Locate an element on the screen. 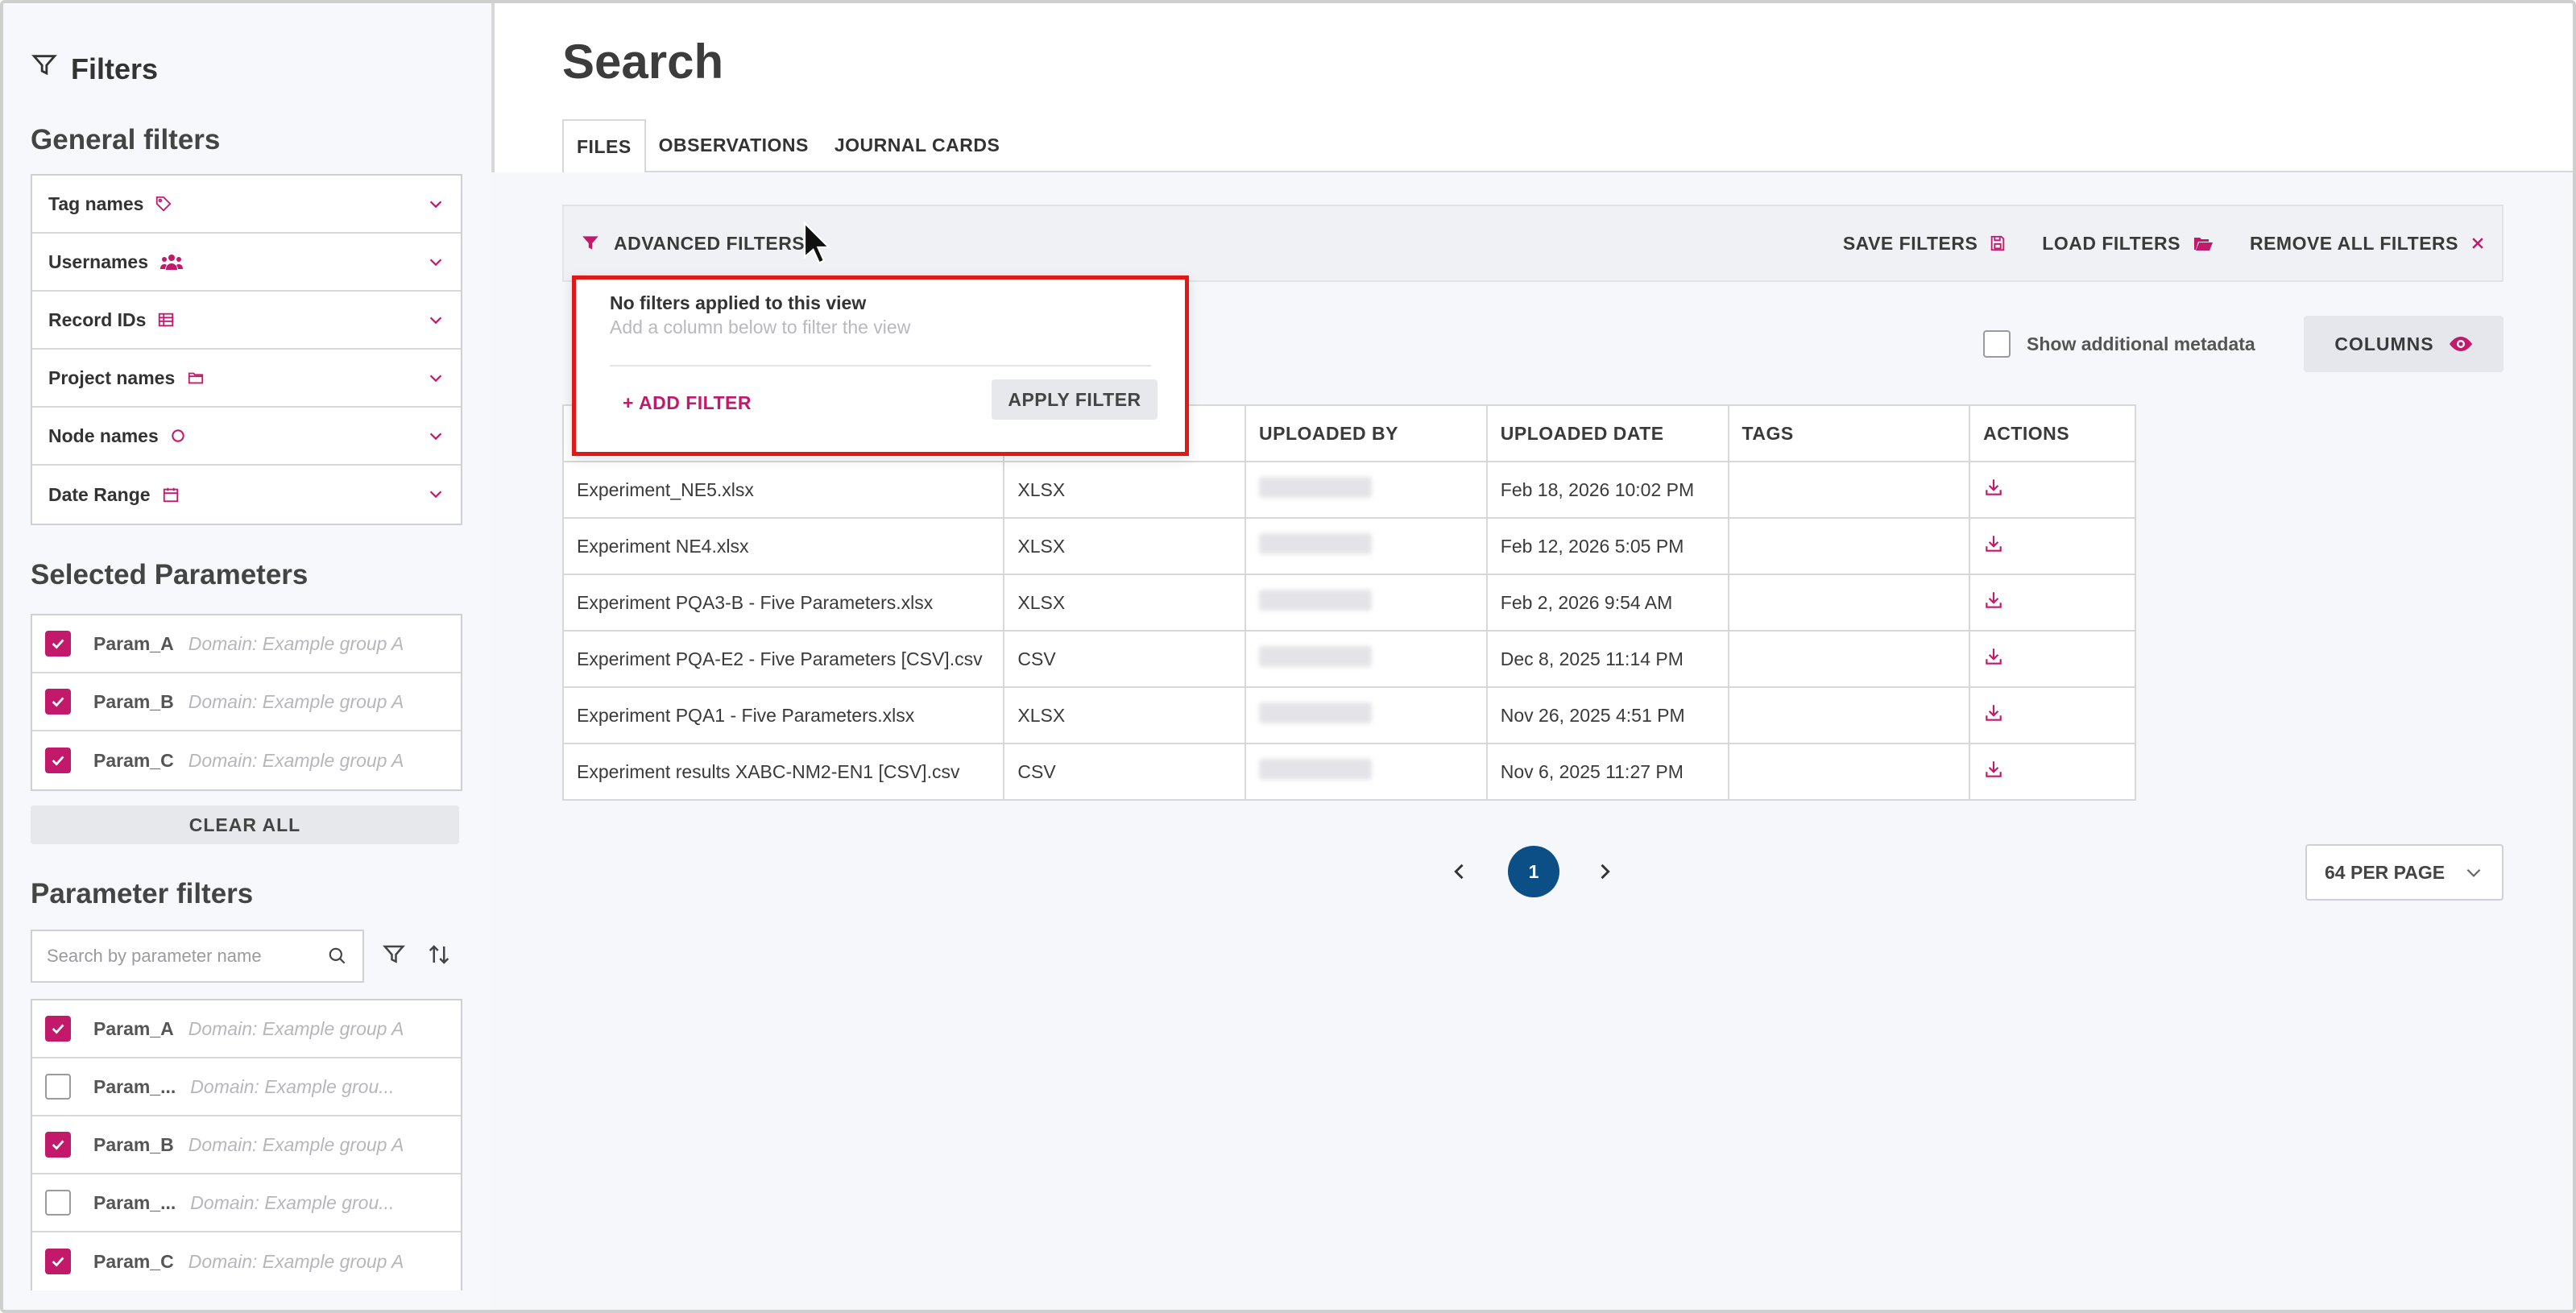  parameter-search-input: Search by parameter name is located at coordinates (197, 956).